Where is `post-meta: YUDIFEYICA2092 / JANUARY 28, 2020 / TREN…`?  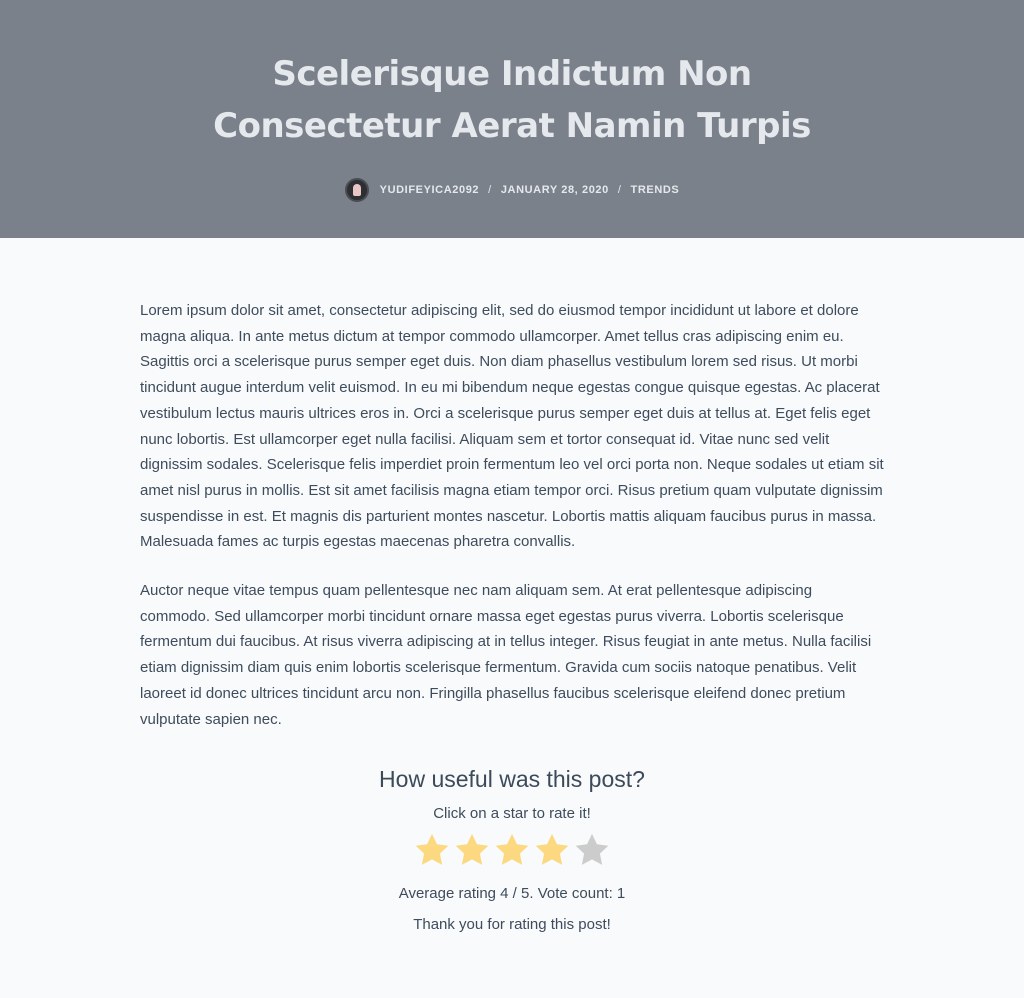
post-meta: YUDIFEYICA2092 / JANUARY 28, 2020 / TREN… is located at coordinates (512, 190).